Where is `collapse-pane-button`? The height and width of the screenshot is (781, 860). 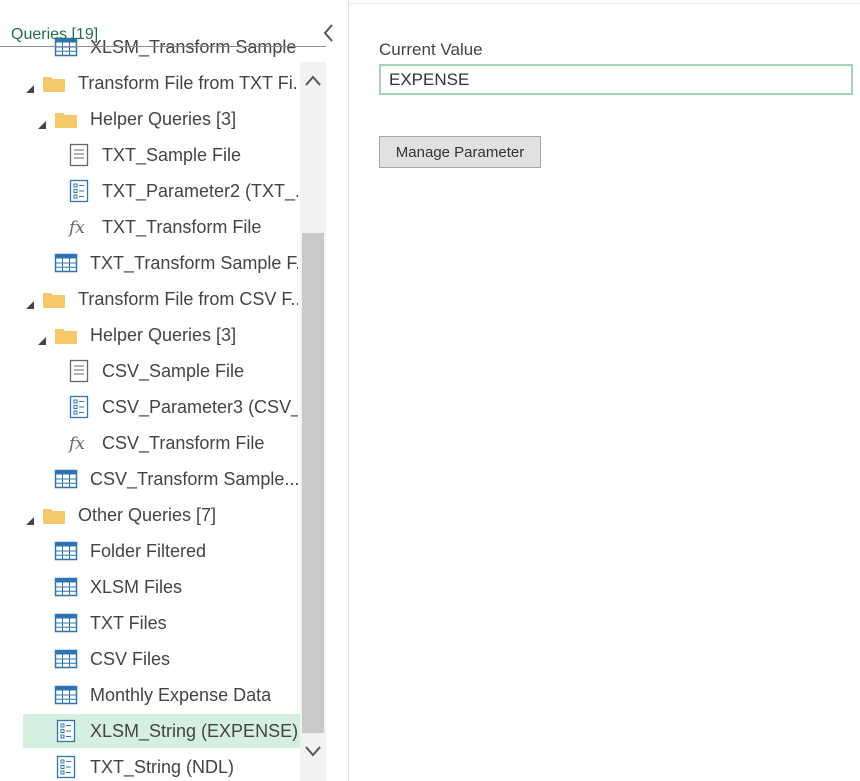
collapse-pane-button is located at coordinates (329, 33).